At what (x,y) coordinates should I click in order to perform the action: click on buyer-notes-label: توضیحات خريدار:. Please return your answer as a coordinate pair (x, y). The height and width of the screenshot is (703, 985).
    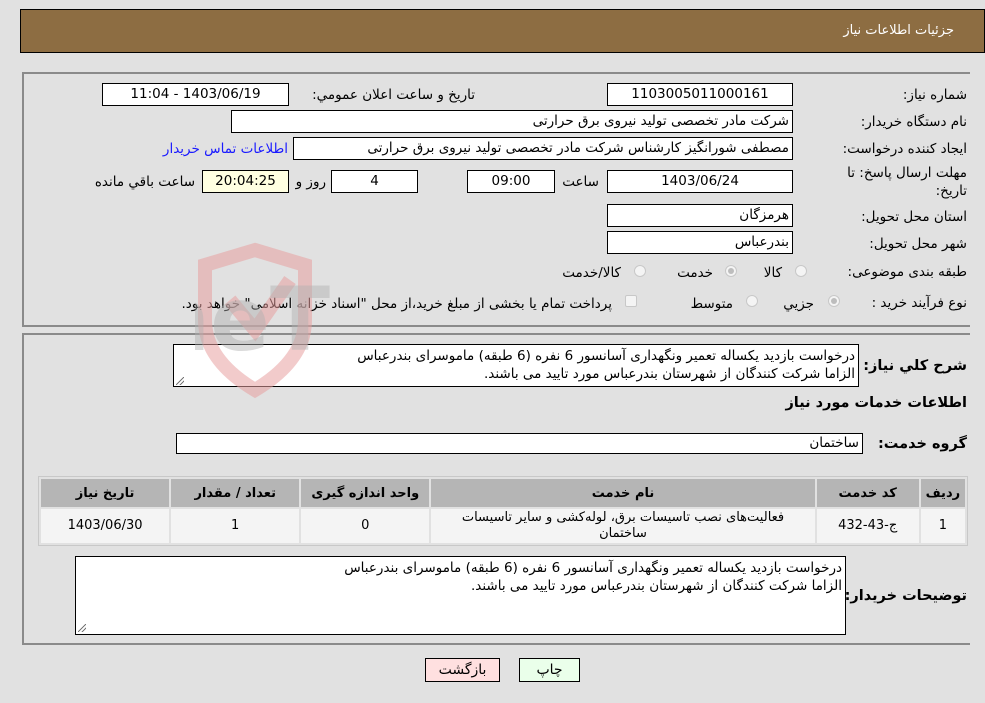
    Looking at the image, I should click on (905, 596).